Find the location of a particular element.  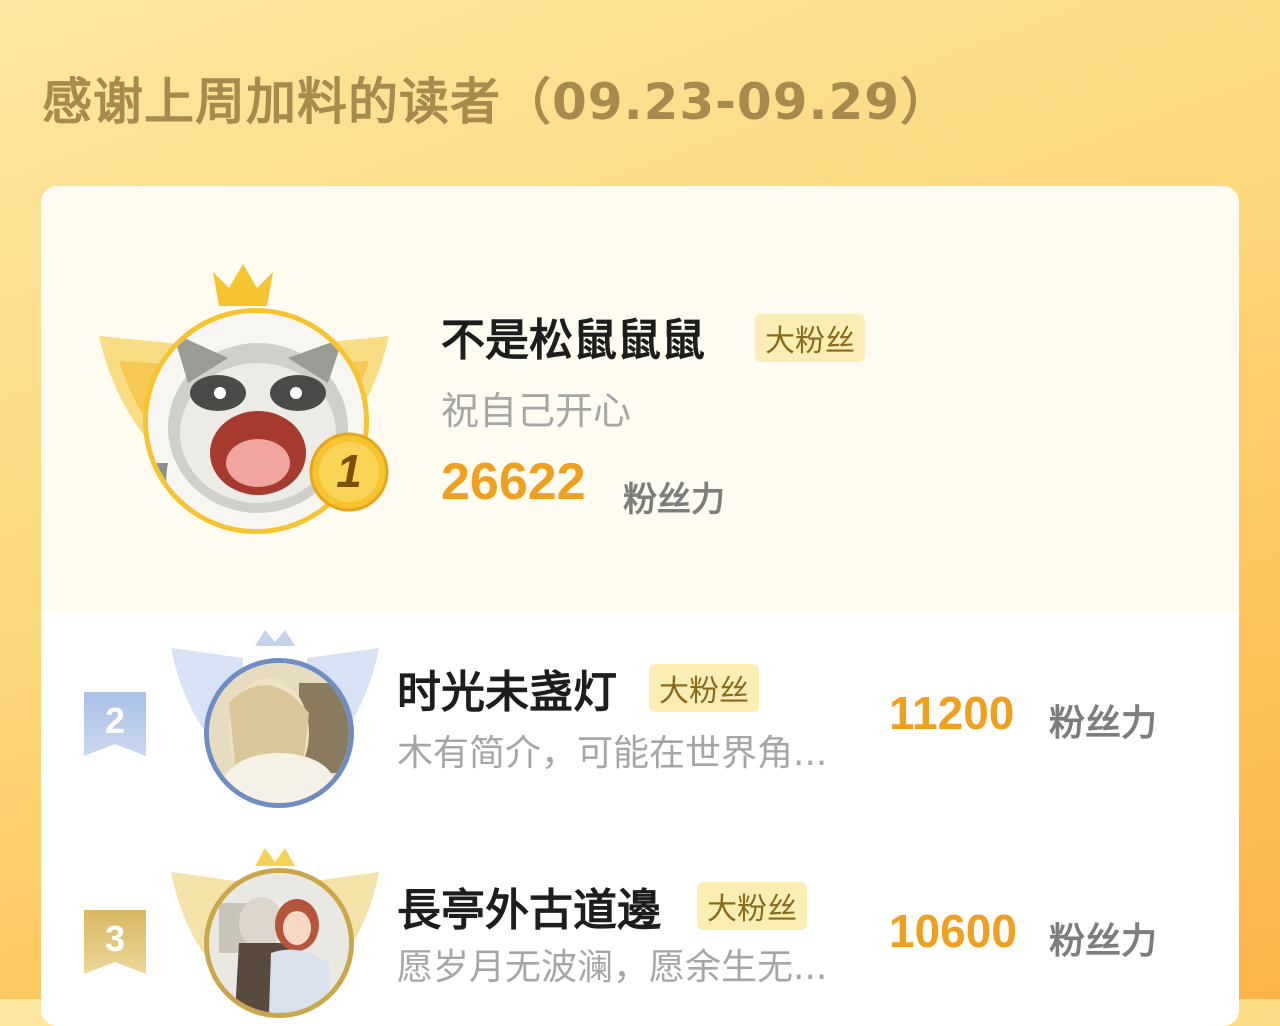

fan-motto: 祝自己开心 is located at coordinates (536, 411).